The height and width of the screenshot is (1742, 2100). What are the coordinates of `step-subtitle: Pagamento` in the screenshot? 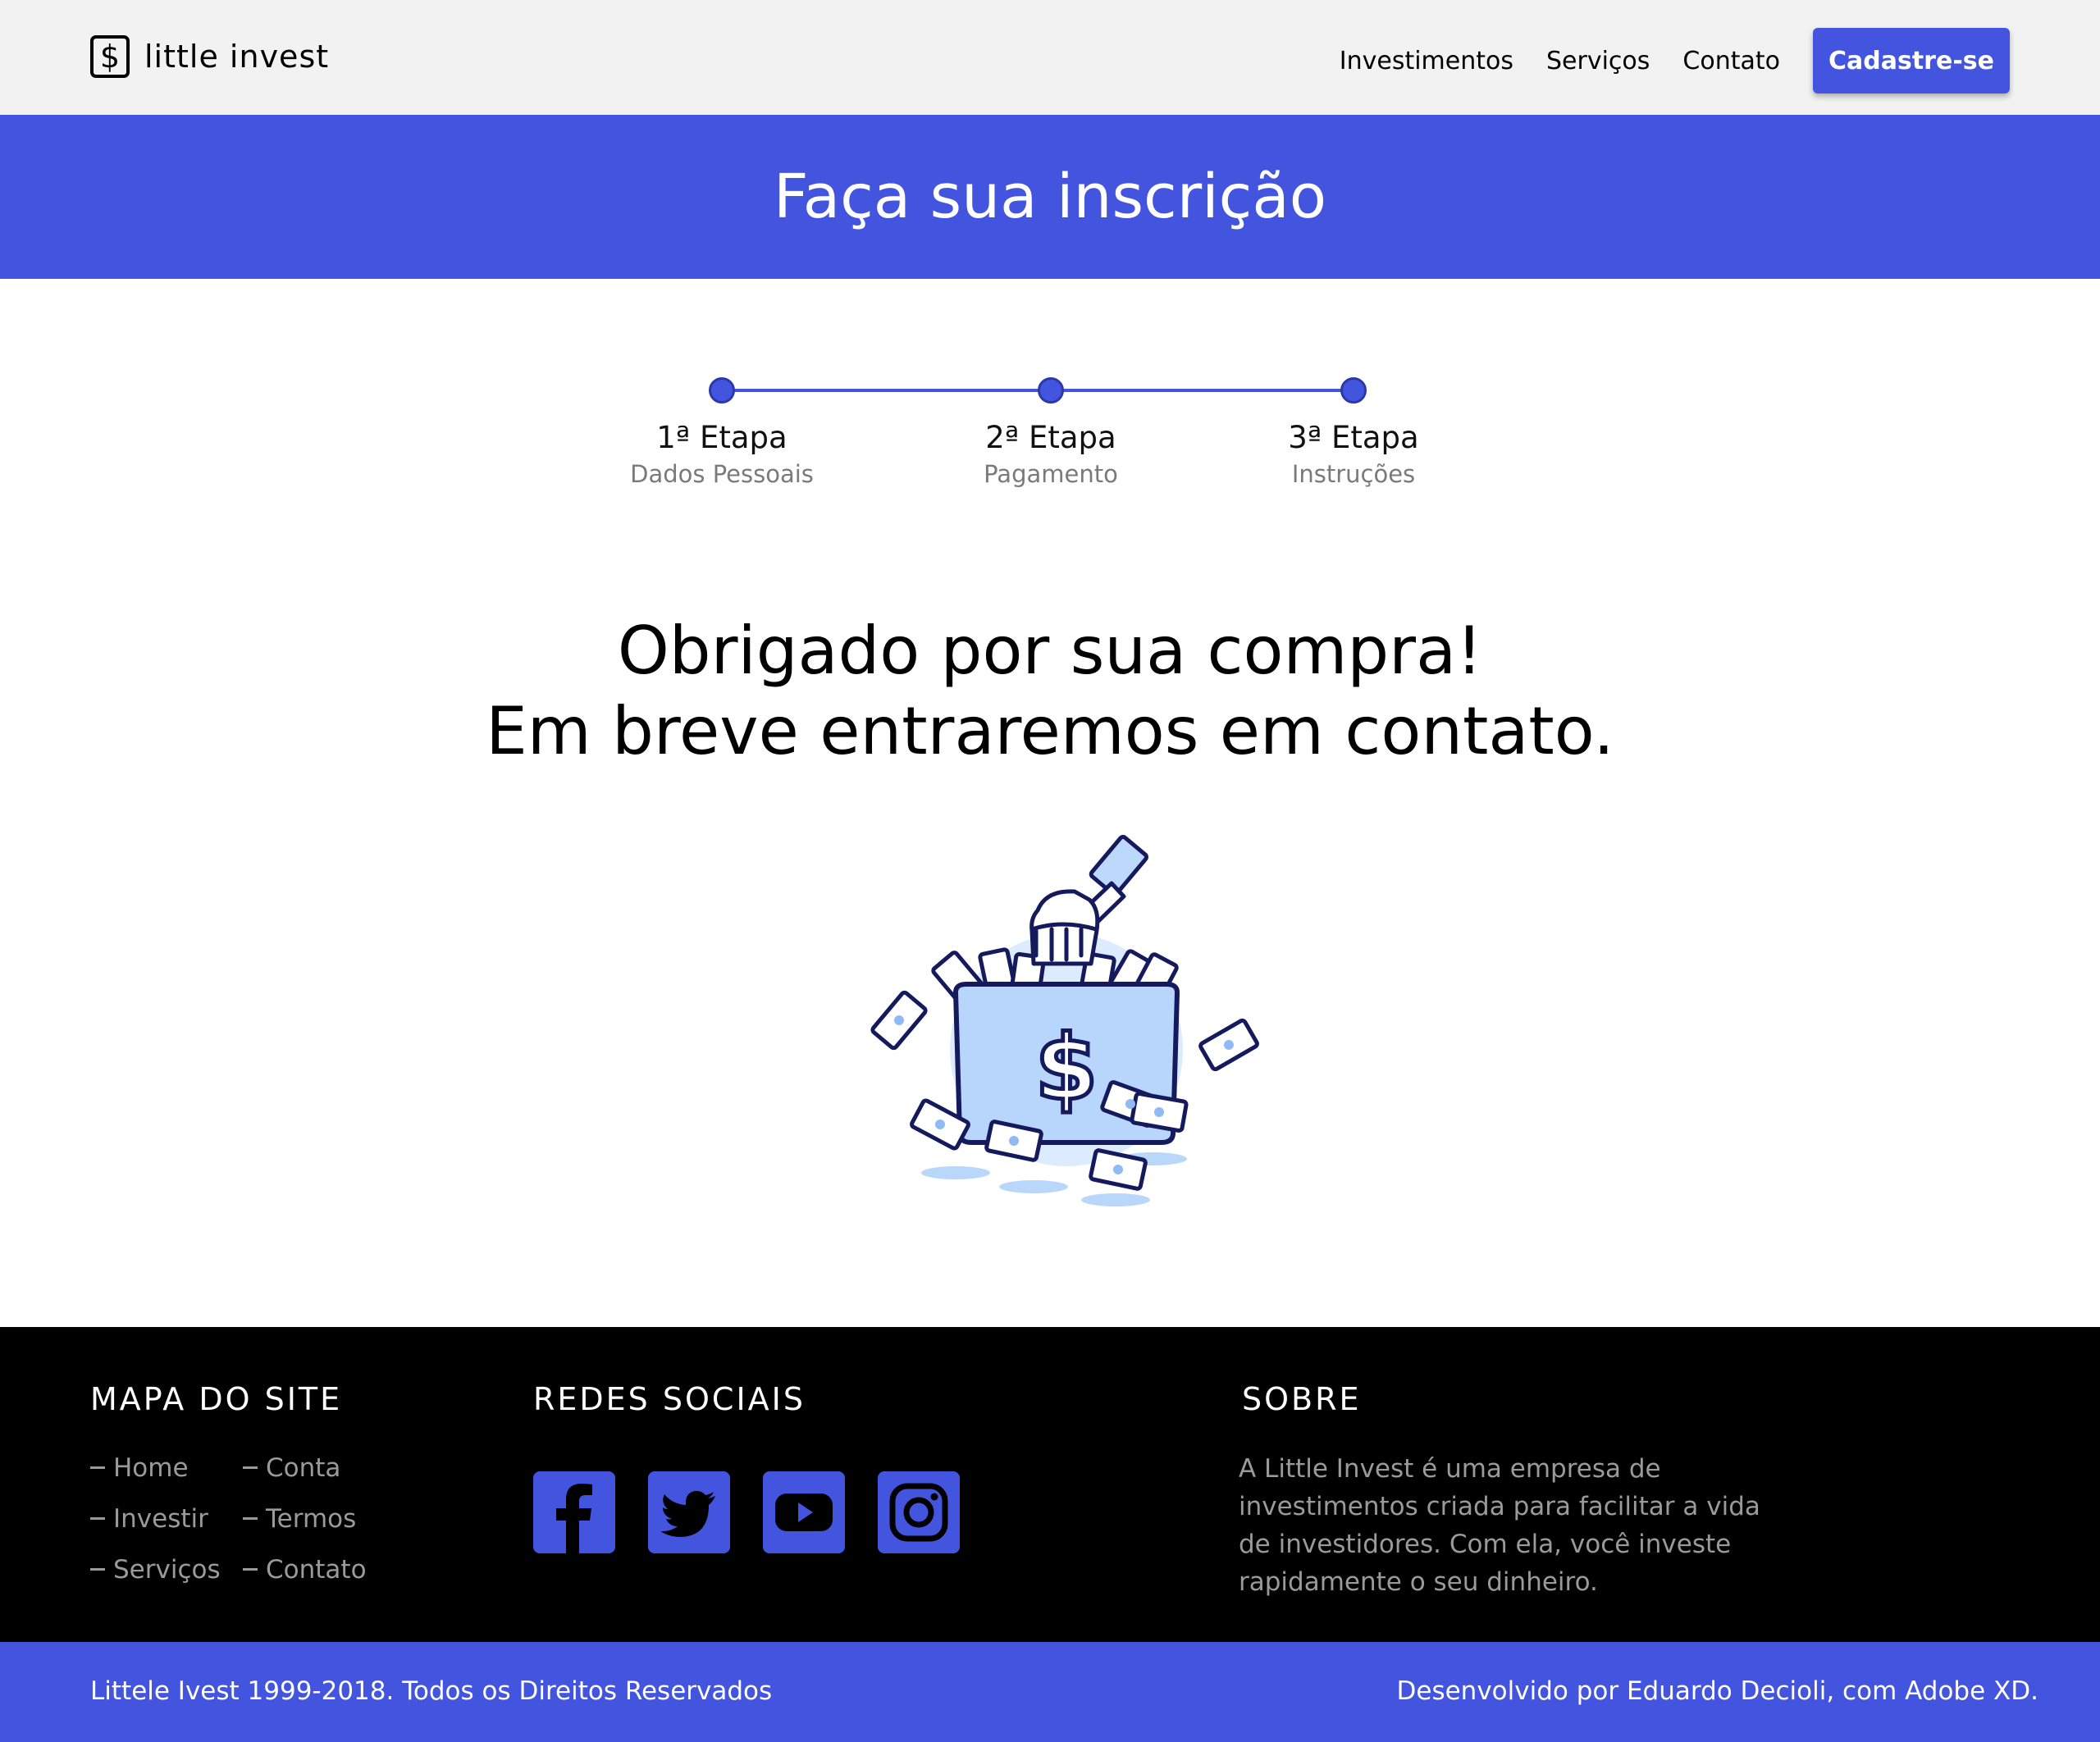 It's located at (1051, 474).